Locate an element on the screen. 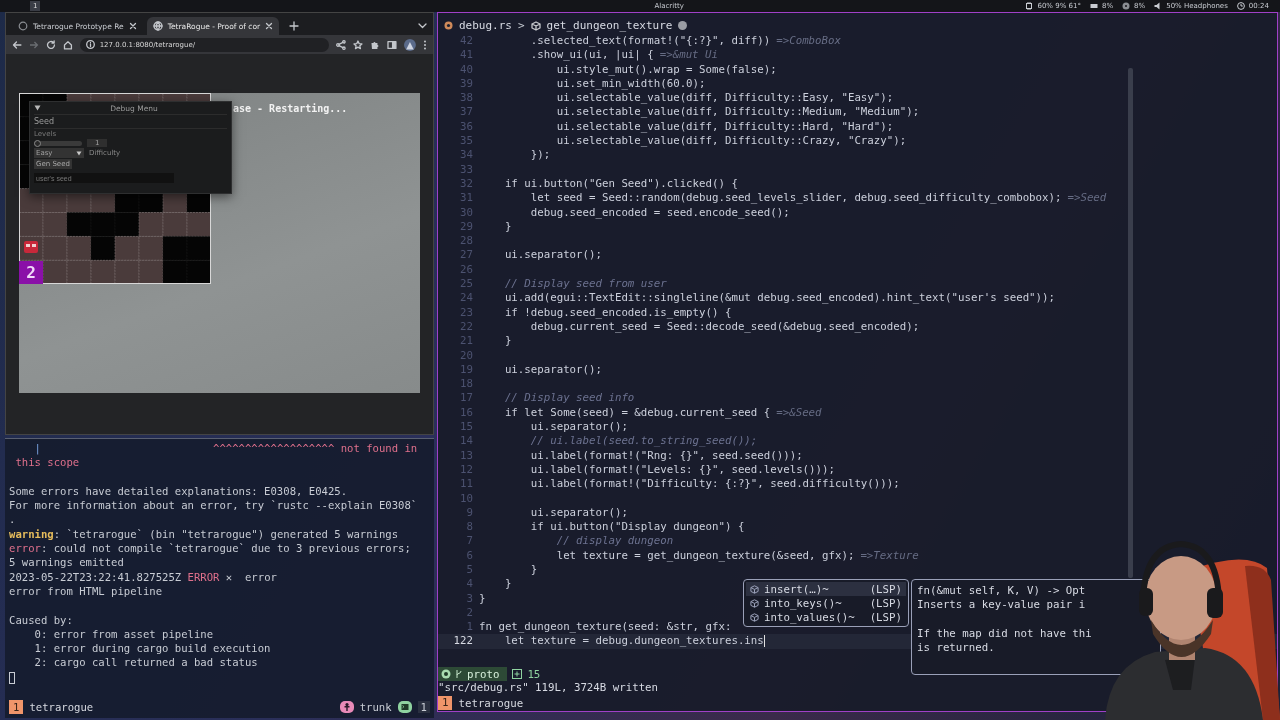 Image resolution: width=1280 pixels, height=720 pixels. inlay-hint: =>Texture is located at coordinates (889, 555).